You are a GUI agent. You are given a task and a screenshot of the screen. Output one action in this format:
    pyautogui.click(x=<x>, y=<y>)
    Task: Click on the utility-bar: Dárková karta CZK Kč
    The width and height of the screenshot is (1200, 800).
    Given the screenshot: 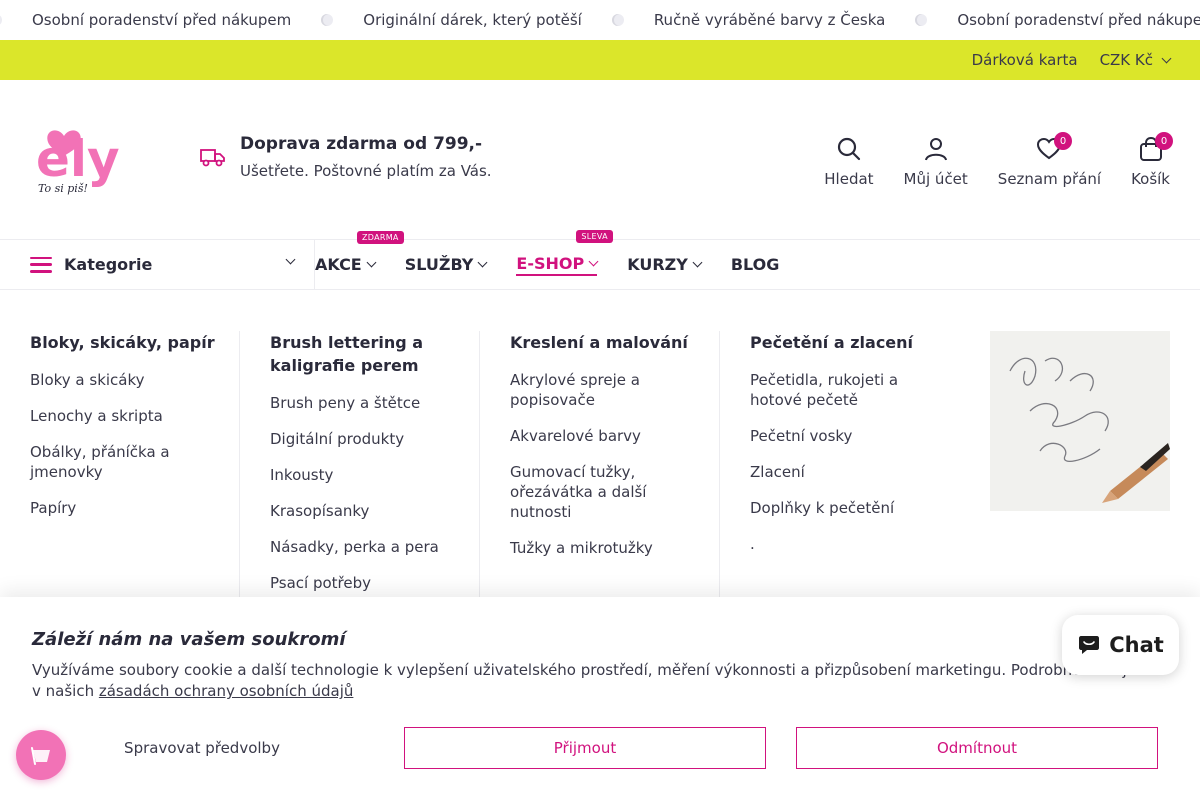 What is the action you would take?
    pyautogui.click(x=600, y=60)
    